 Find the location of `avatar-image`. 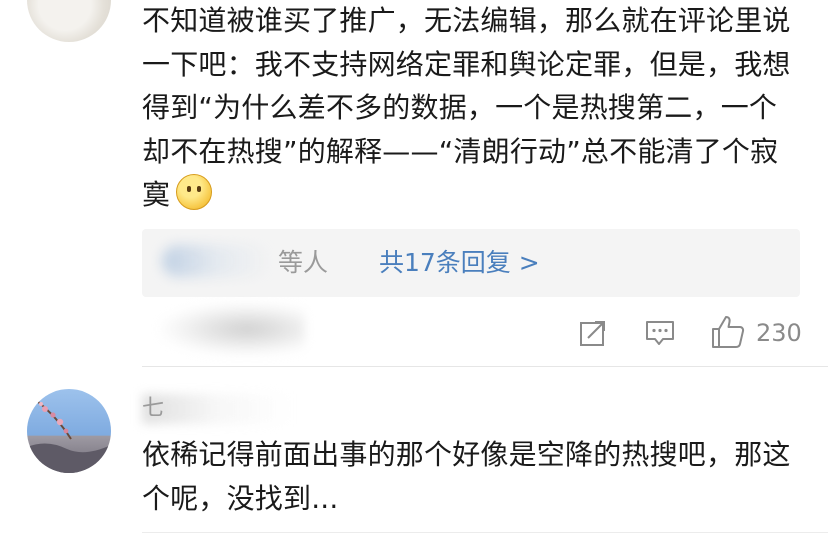

avatar-image is located at coordinates (69, 436).